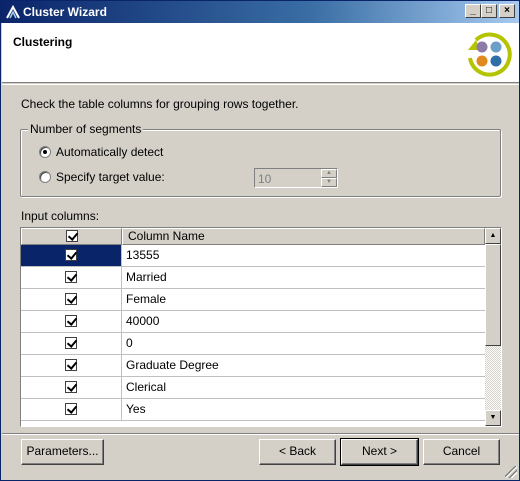 The image size is (520, 481). What do you see at coordinates (143, 321) in the screenshot?
I see `row-column-name: 40000` at bounding box center [143, 321].